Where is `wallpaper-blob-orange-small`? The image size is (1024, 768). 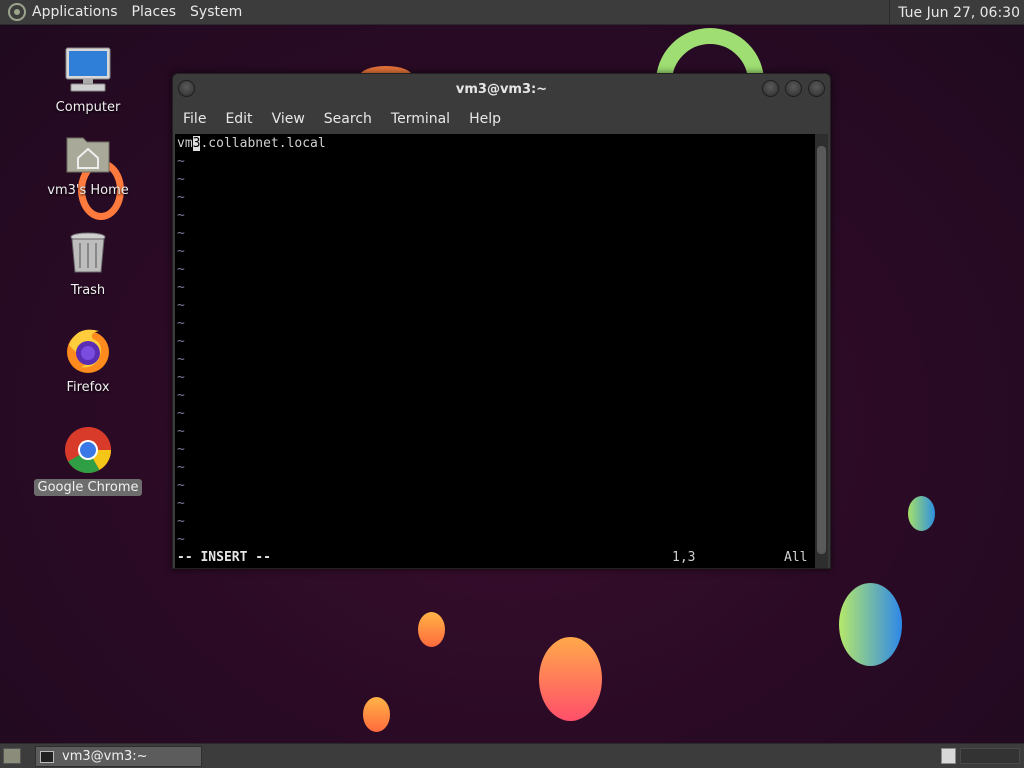 wallpaper-blob-orange-small is located at coordinates (431, 629).